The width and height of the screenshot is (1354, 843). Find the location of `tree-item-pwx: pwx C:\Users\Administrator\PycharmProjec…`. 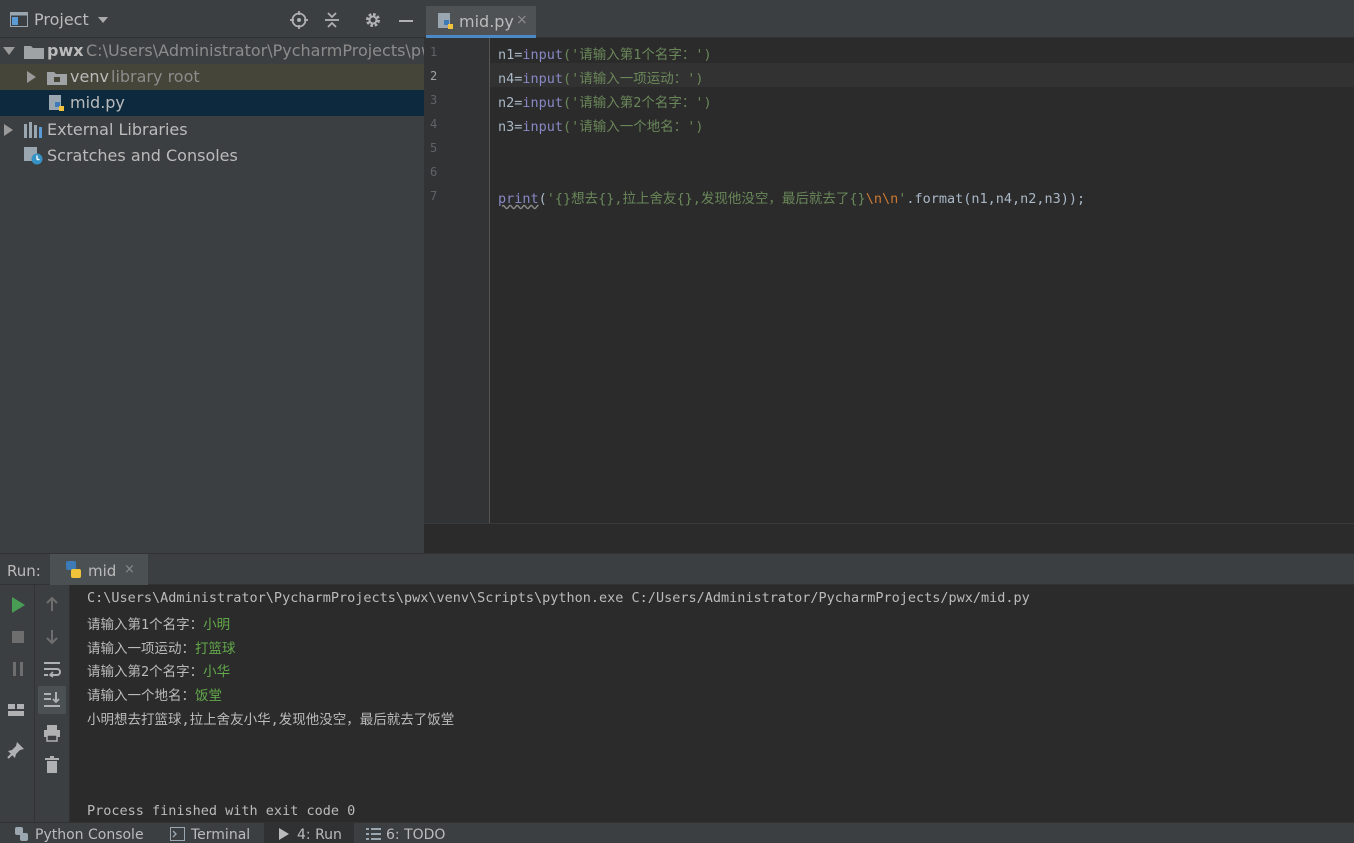

tree-item-pwx: pwx C:\Users\Administrator\PycharmProjec… is located at coordinates (222, 51).